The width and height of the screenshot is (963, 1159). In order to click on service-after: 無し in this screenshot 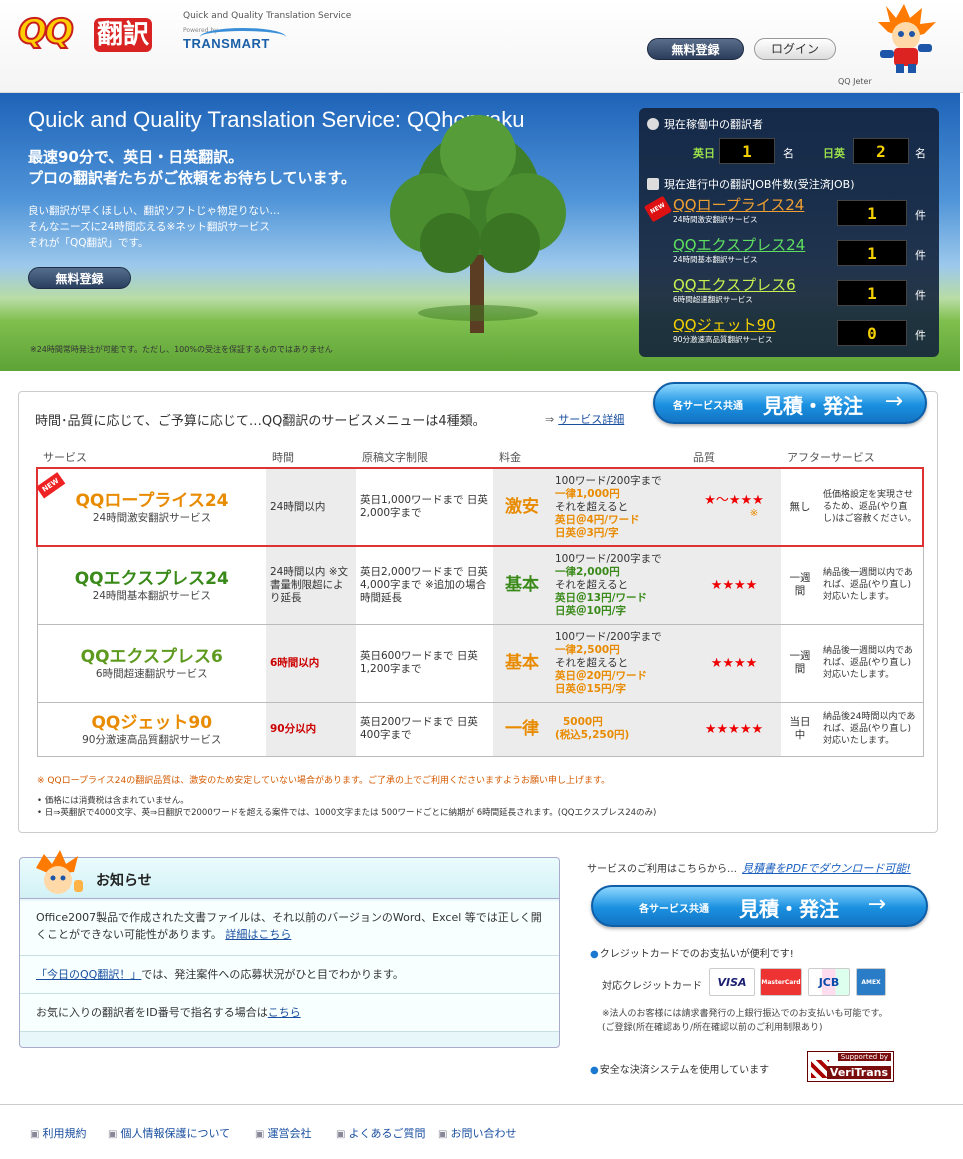, I will do `click(800, 507)`.